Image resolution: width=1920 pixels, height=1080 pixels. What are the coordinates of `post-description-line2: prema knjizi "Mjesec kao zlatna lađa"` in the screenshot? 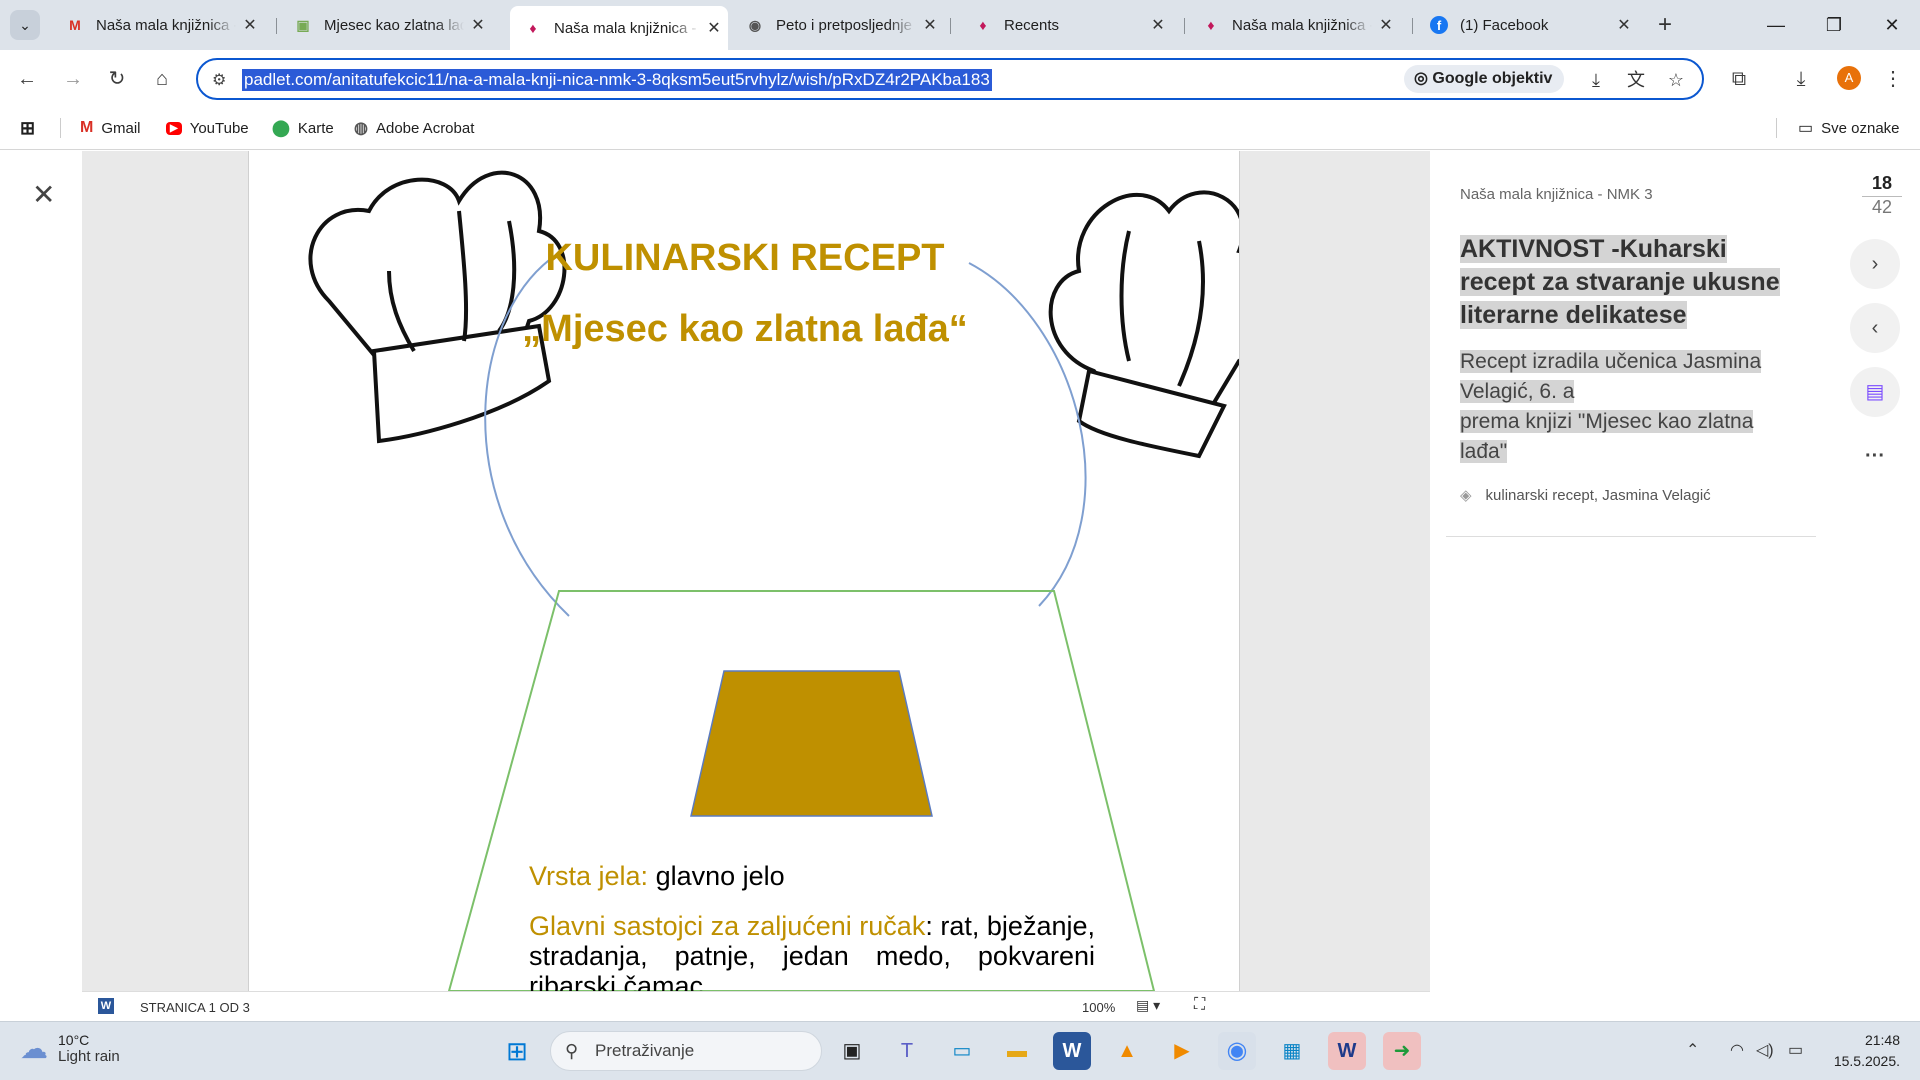 It's located at (1607, 436).